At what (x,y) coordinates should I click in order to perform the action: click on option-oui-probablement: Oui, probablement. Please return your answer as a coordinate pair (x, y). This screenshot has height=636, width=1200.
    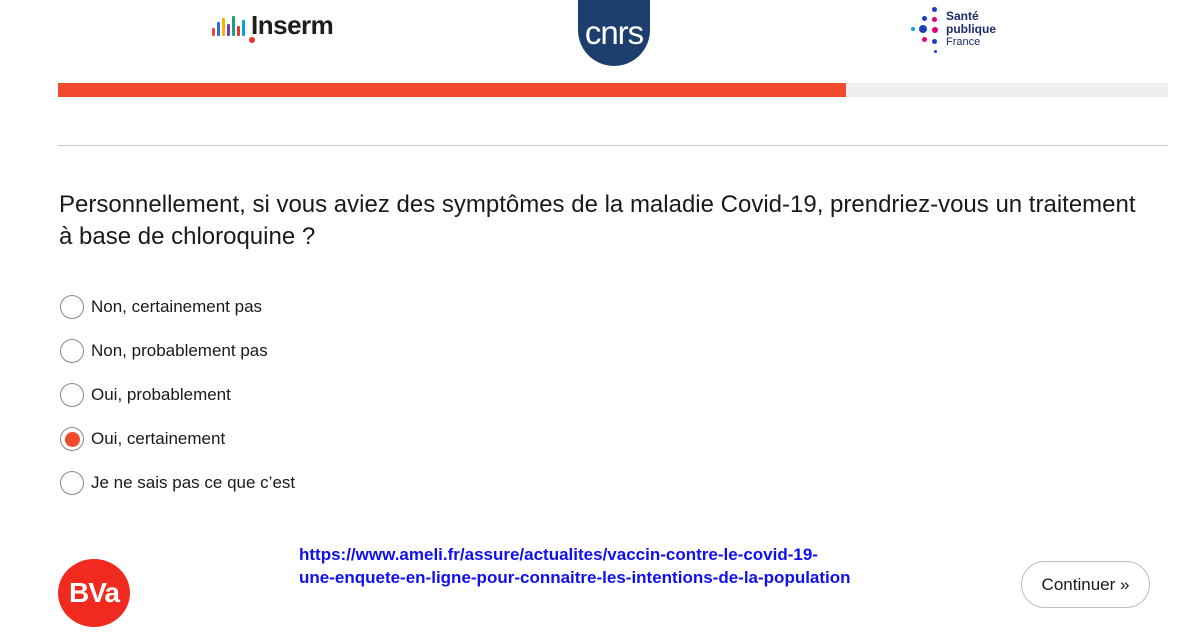
    Looking at the image, I should click on (177, 395).